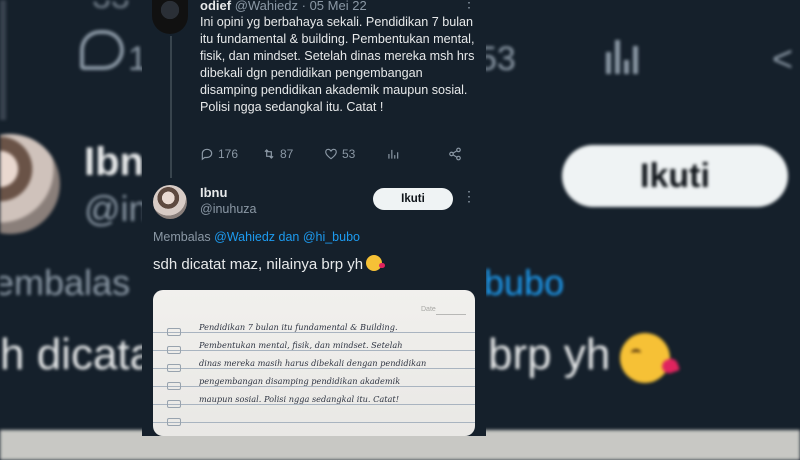 Image resolution: width=800 pixels, height=460 pixels. What do you see at coordinates (102, 50) in the screenshot?
I see `bg-reply-icon` at bounding box center [102, 50].